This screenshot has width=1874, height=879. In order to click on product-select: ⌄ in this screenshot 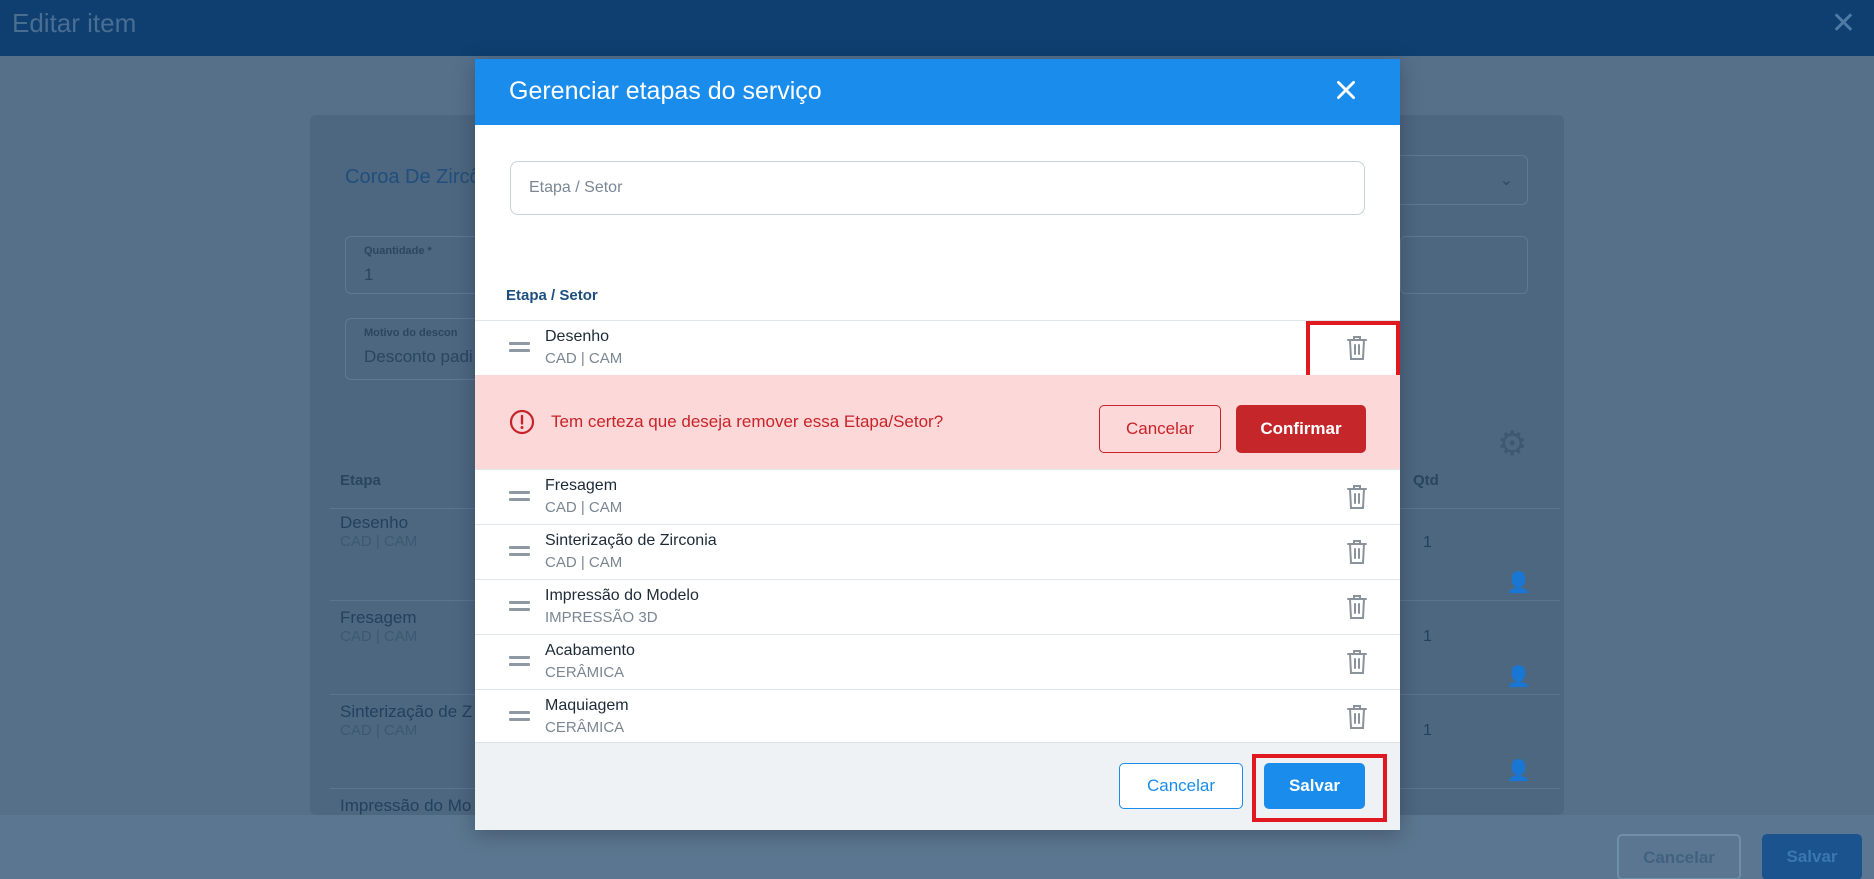, I will do `click(1459, 180)`.